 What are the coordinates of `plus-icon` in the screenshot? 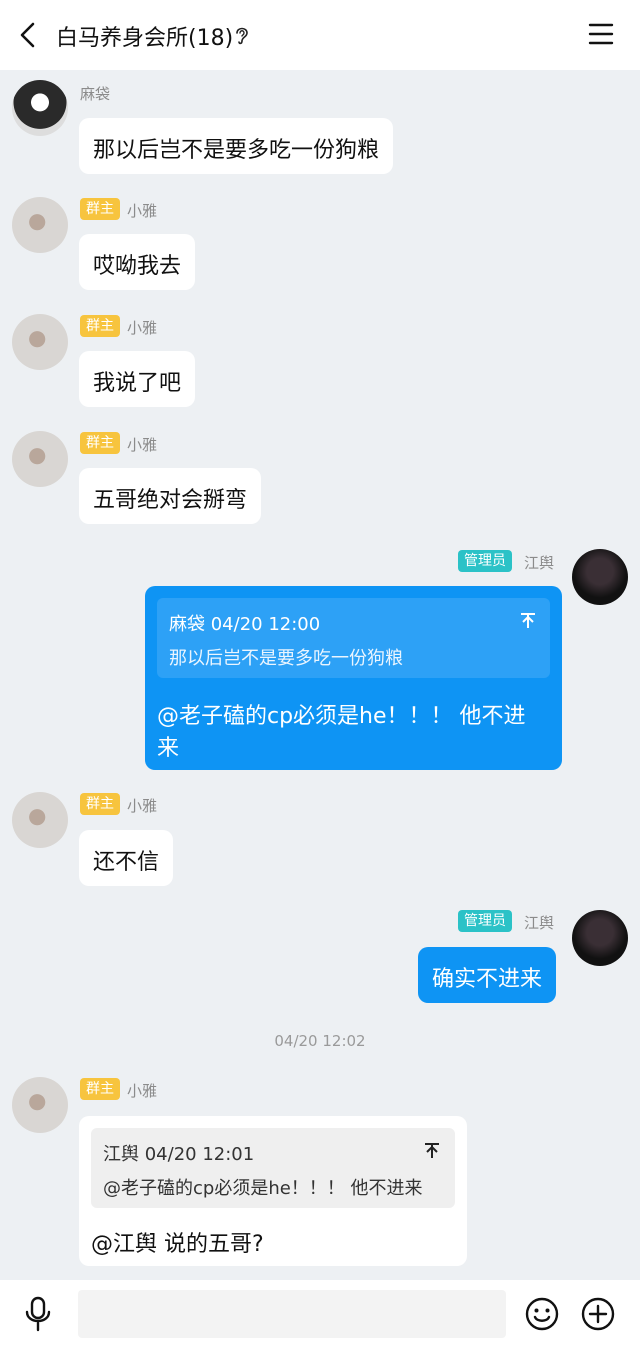 It's located at (598, 1314).